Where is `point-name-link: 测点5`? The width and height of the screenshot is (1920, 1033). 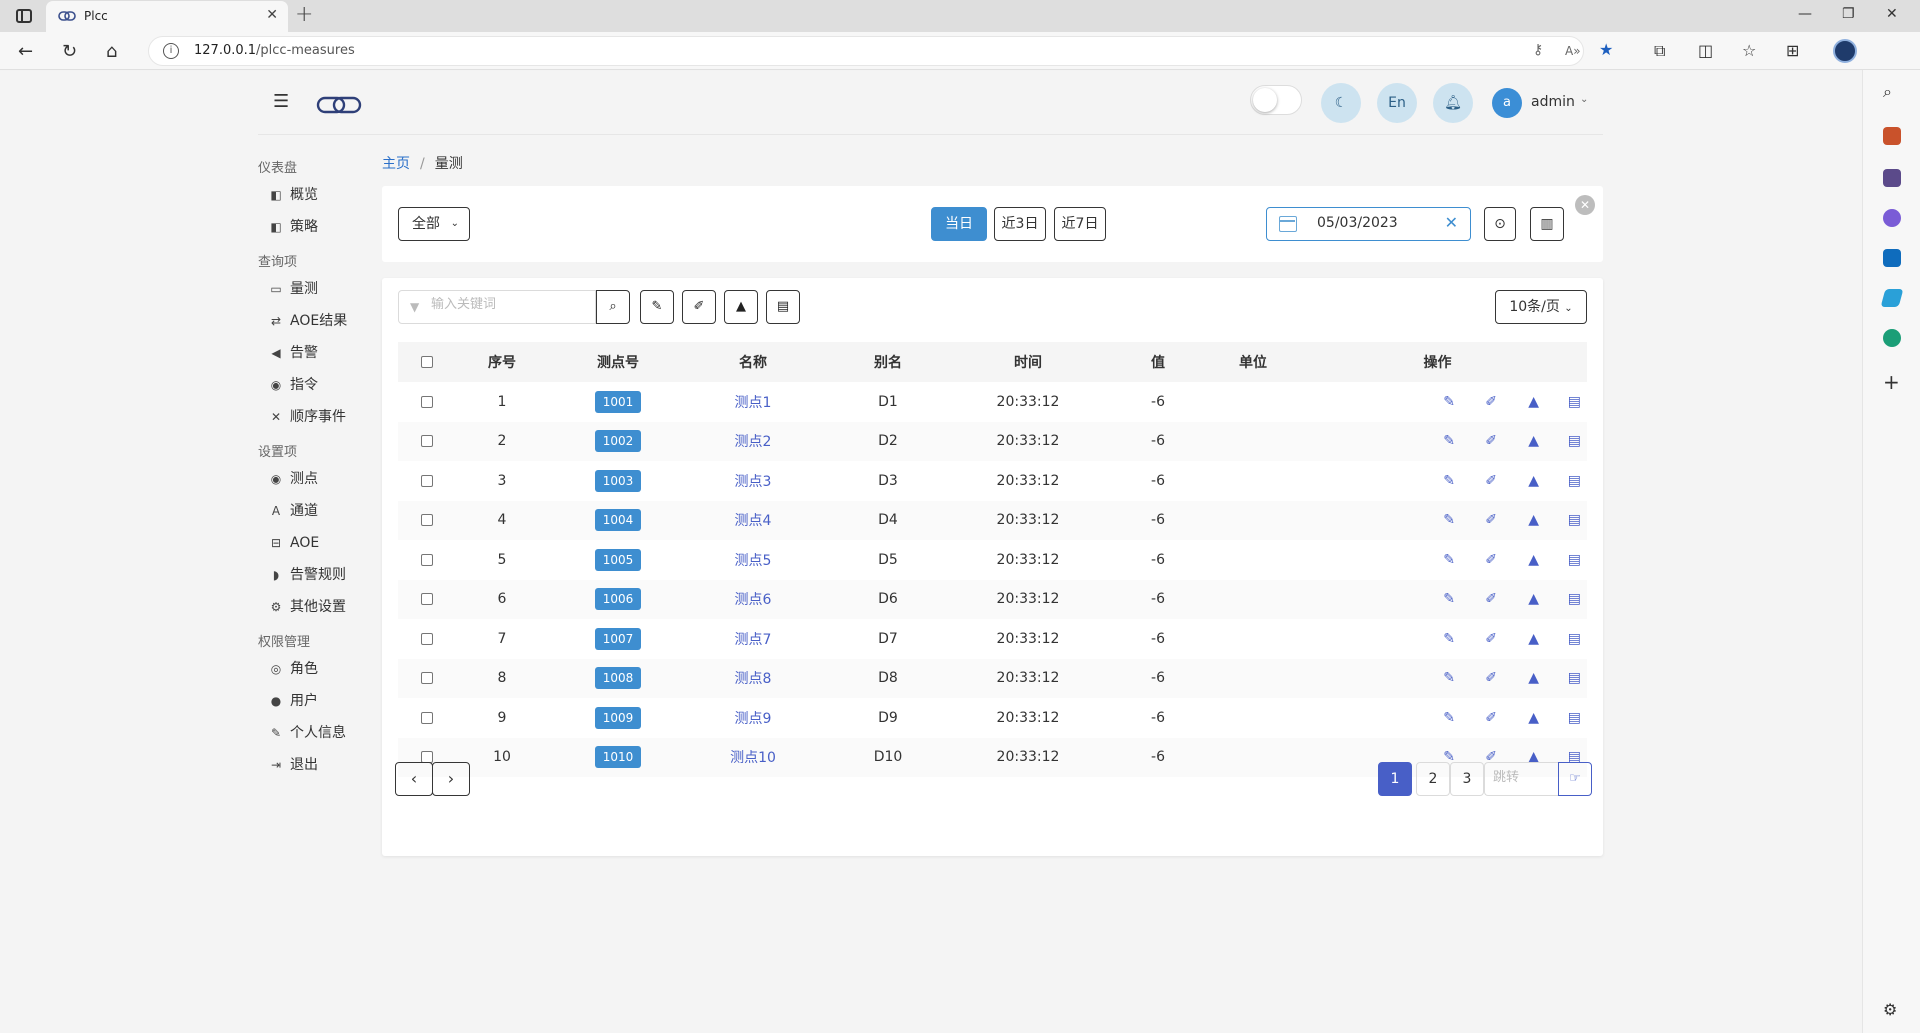 point-name-link: 测点5 is located at coordinates (753, 561).